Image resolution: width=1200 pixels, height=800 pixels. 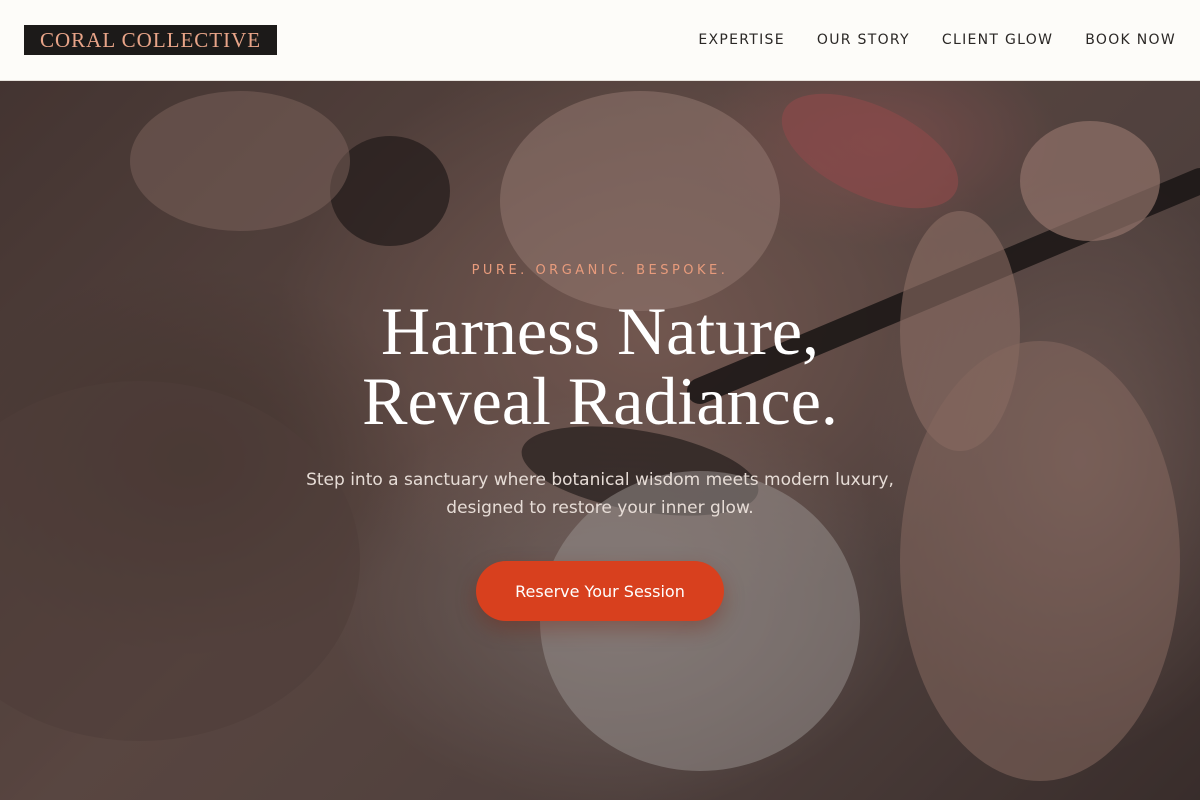 I want to click on nav-link-client-glow: CLIENT GLOW, so click(x=997, y=40).